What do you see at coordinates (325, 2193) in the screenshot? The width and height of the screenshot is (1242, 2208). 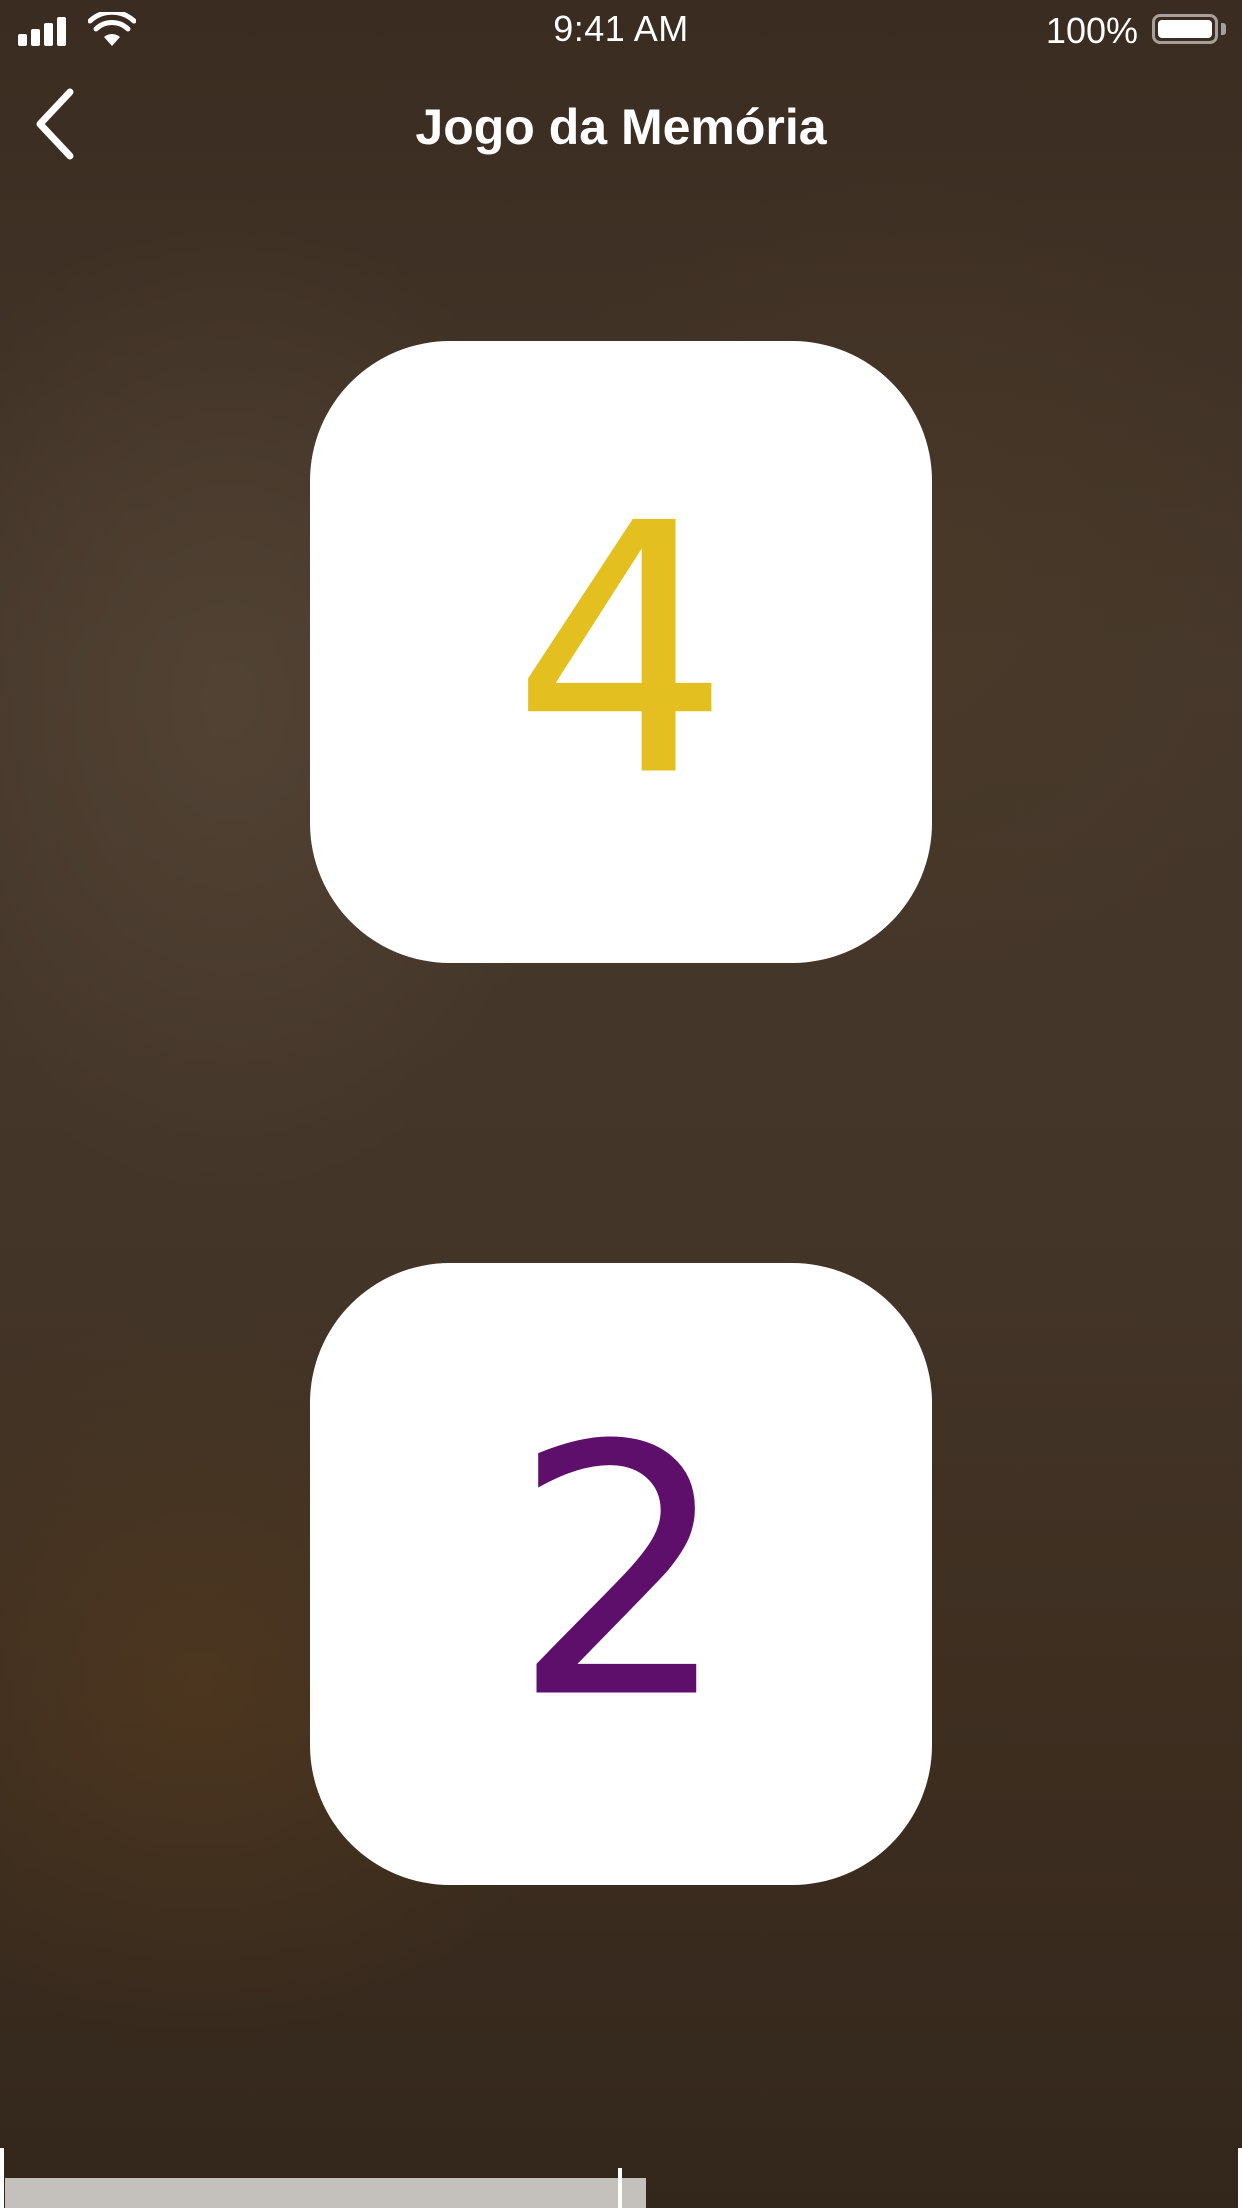 I see `progress-fill` at bounding box center [325, 2193].